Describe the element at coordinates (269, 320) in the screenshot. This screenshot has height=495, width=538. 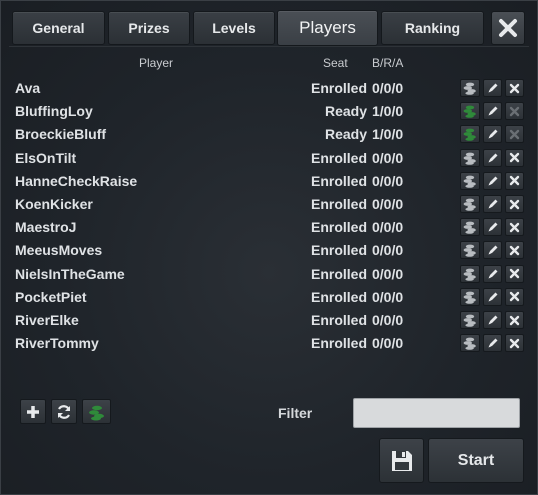
I see `player-row: RiverElke Enrolled 0/0/0` at that location.